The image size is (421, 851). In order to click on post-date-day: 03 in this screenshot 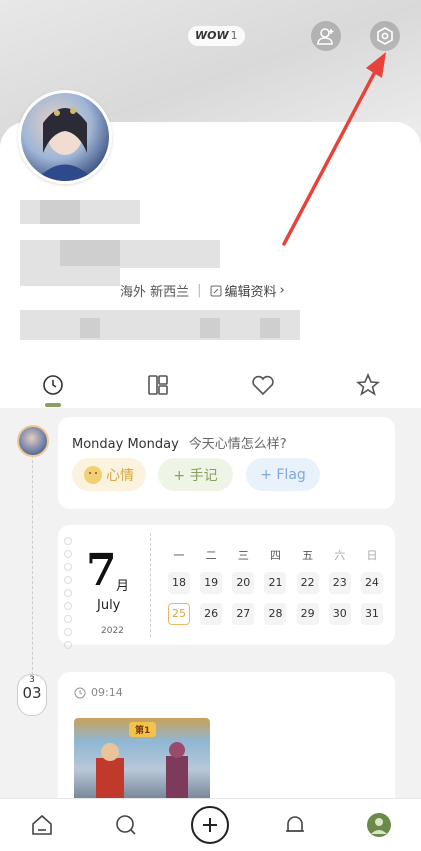, I will do `click(32, 693)`.